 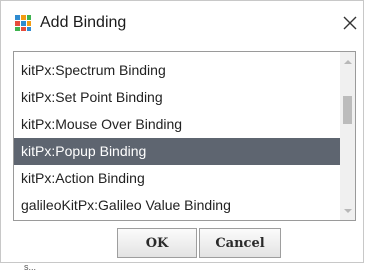 I want to click on close-button, so click(x=350, y=23).